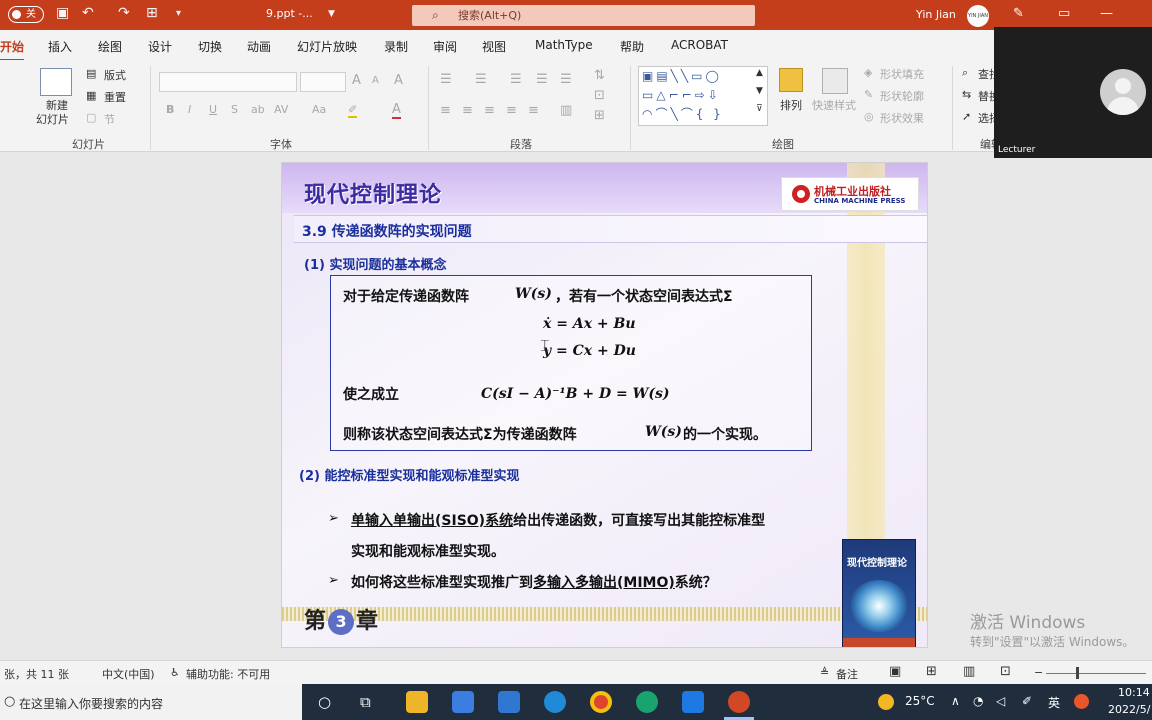 Image resolution: width=1152 pixels, height=720 pixels. I want to click on tab-draw: 绘图, so click(110, 46).